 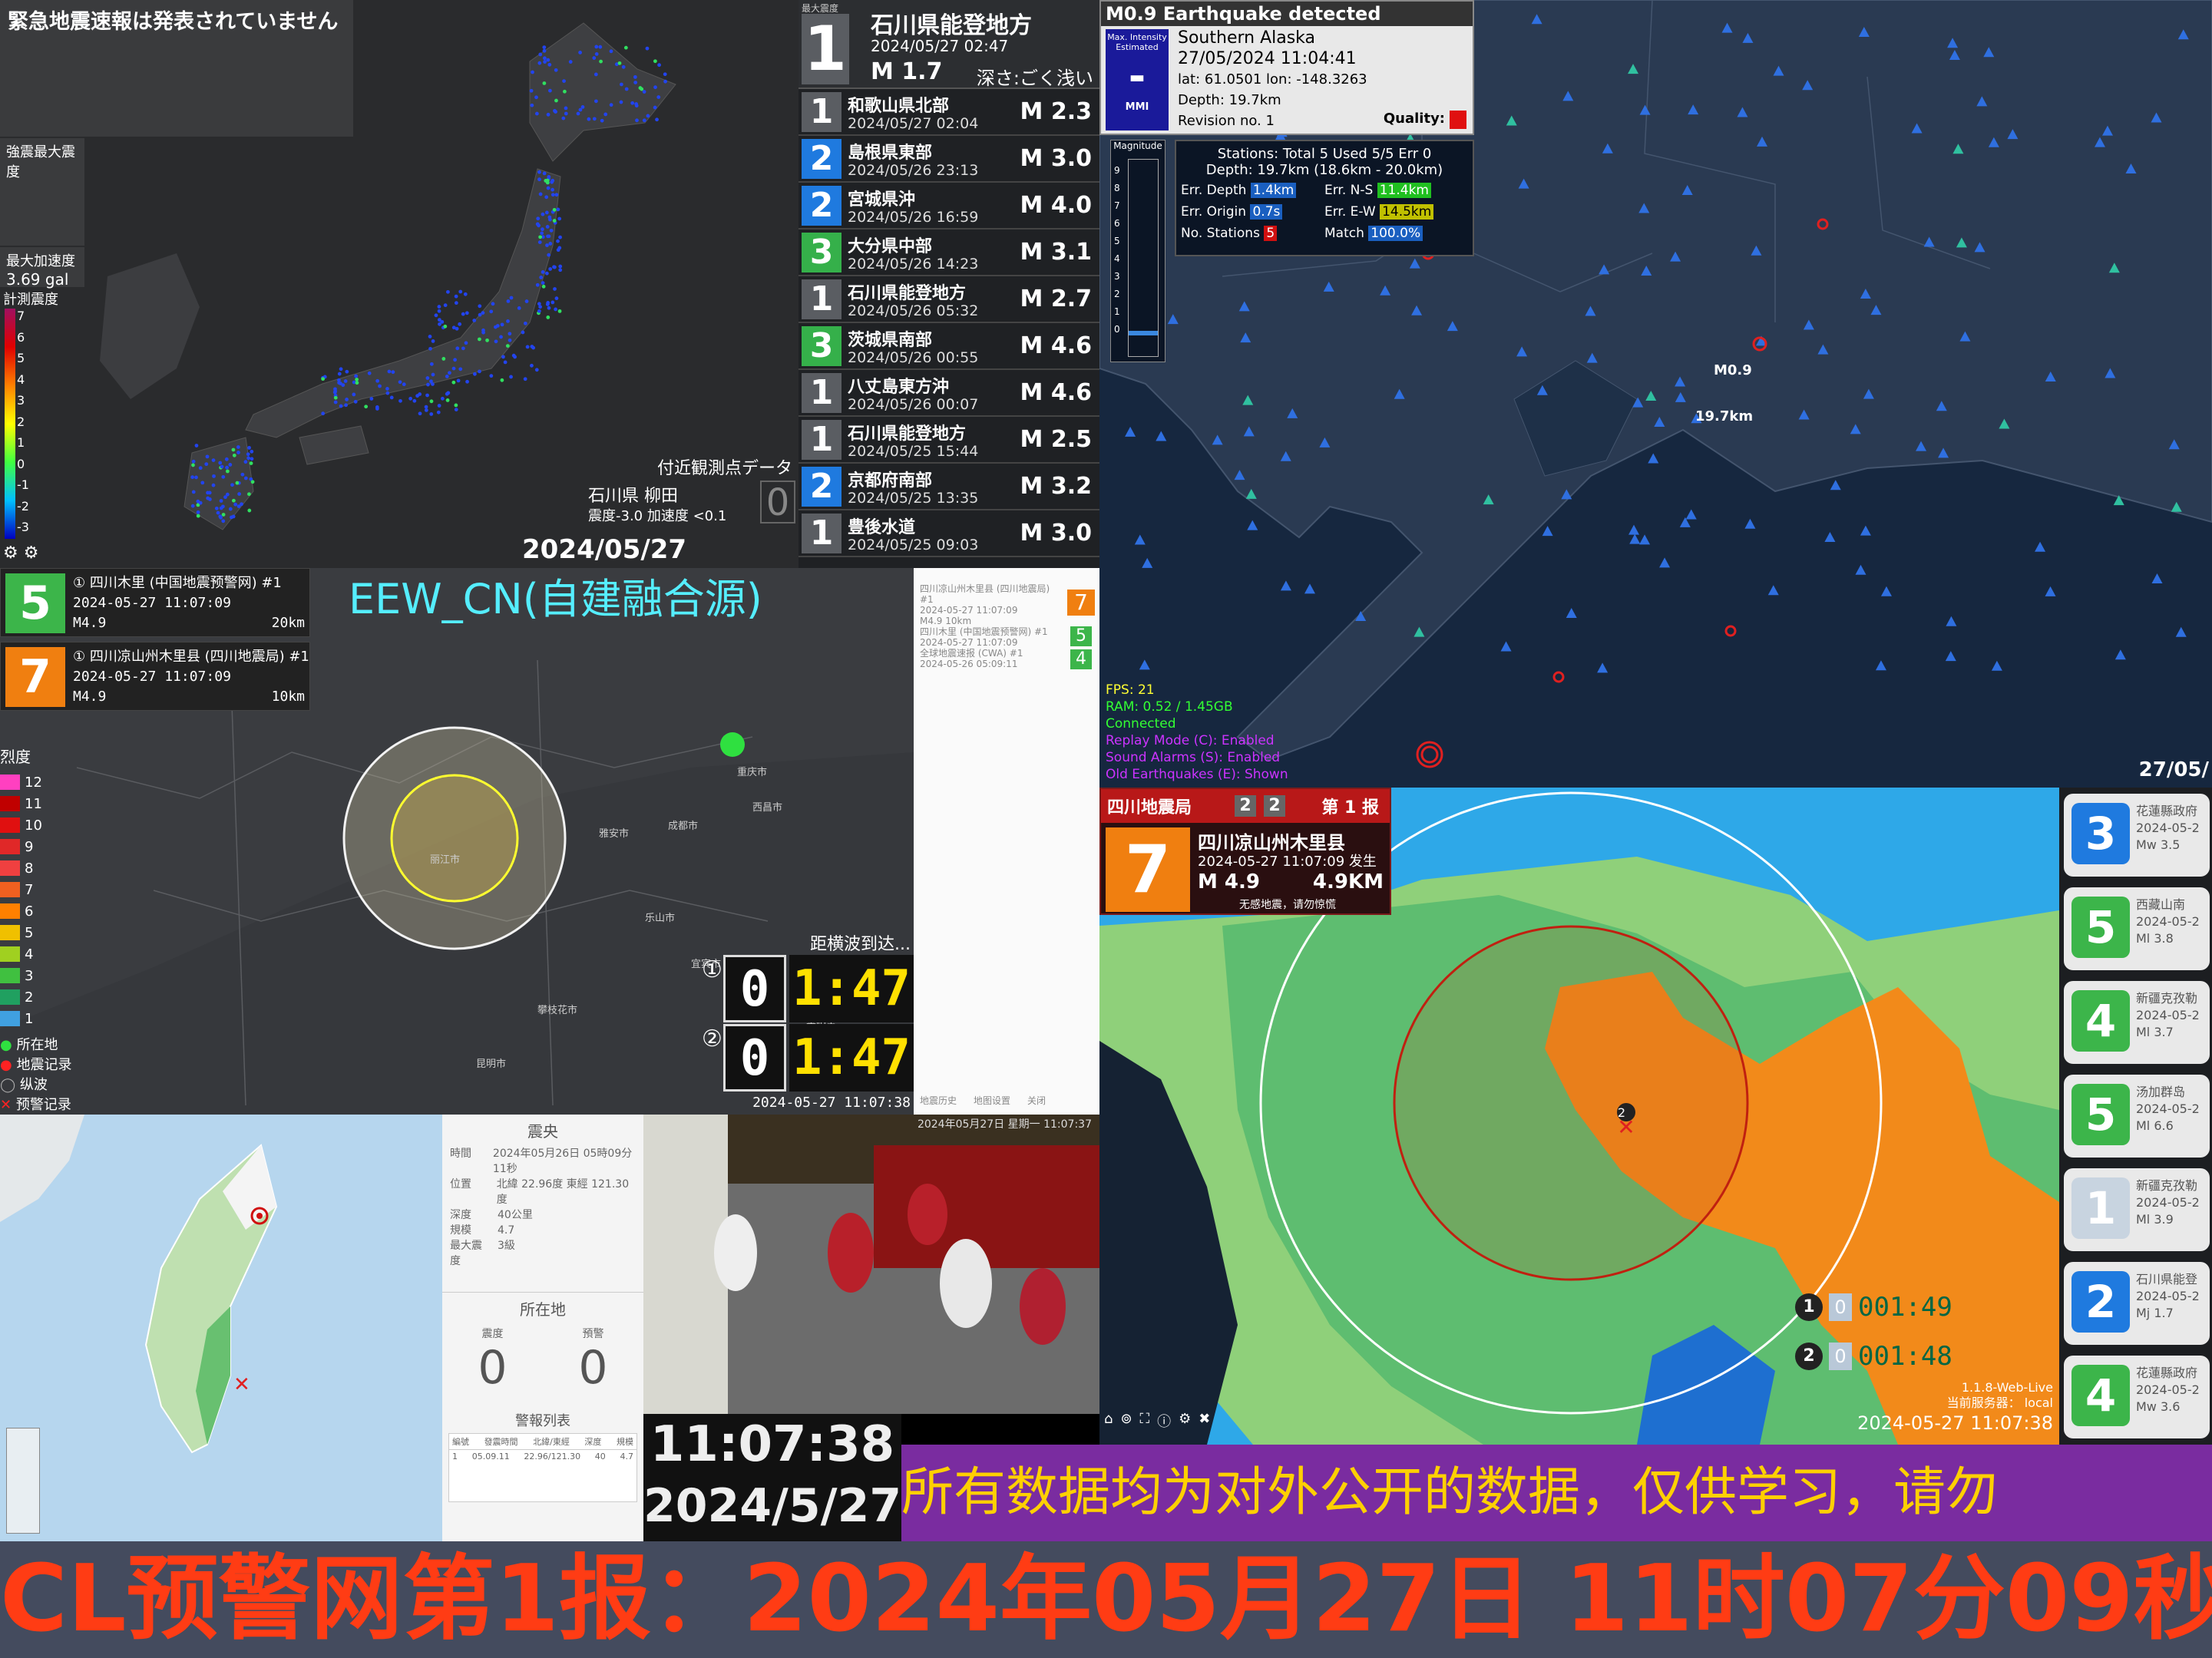 I want to click on info-icon: ⓘ, so click(x=1164, y=1421).